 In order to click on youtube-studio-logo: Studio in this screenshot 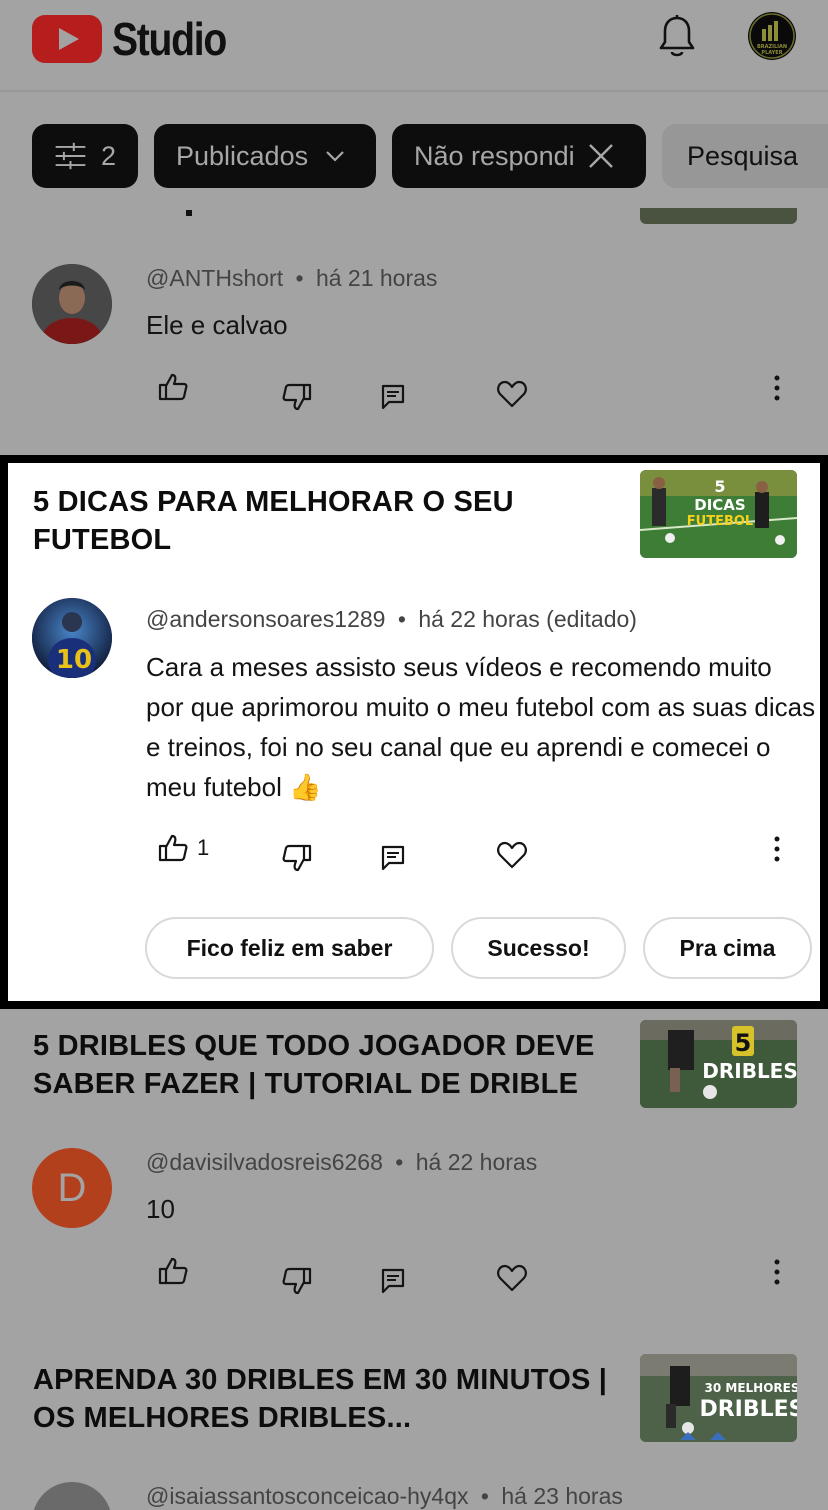, I will do `click(139, 39)`.